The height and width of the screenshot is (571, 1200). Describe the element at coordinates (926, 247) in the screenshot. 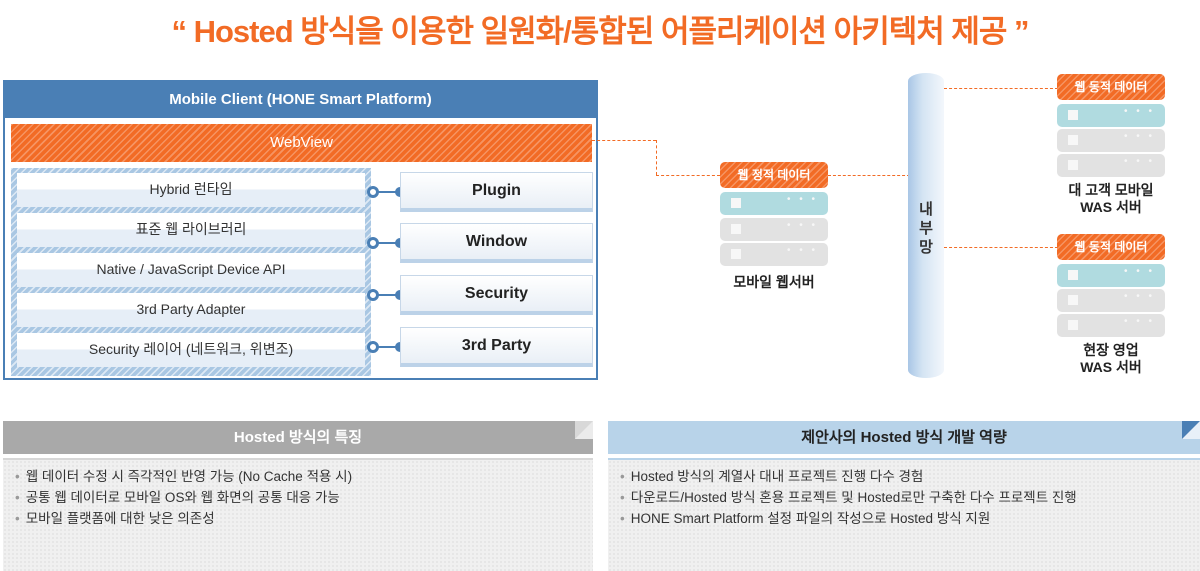

I see `network-label-char: 망` at that location.